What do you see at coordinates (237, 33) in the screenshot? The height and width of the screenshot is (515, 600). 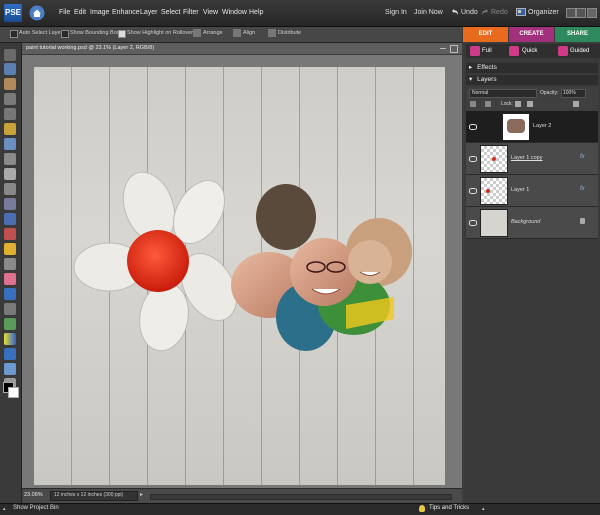 I see `align-icon` at bounding box center [237, 33].